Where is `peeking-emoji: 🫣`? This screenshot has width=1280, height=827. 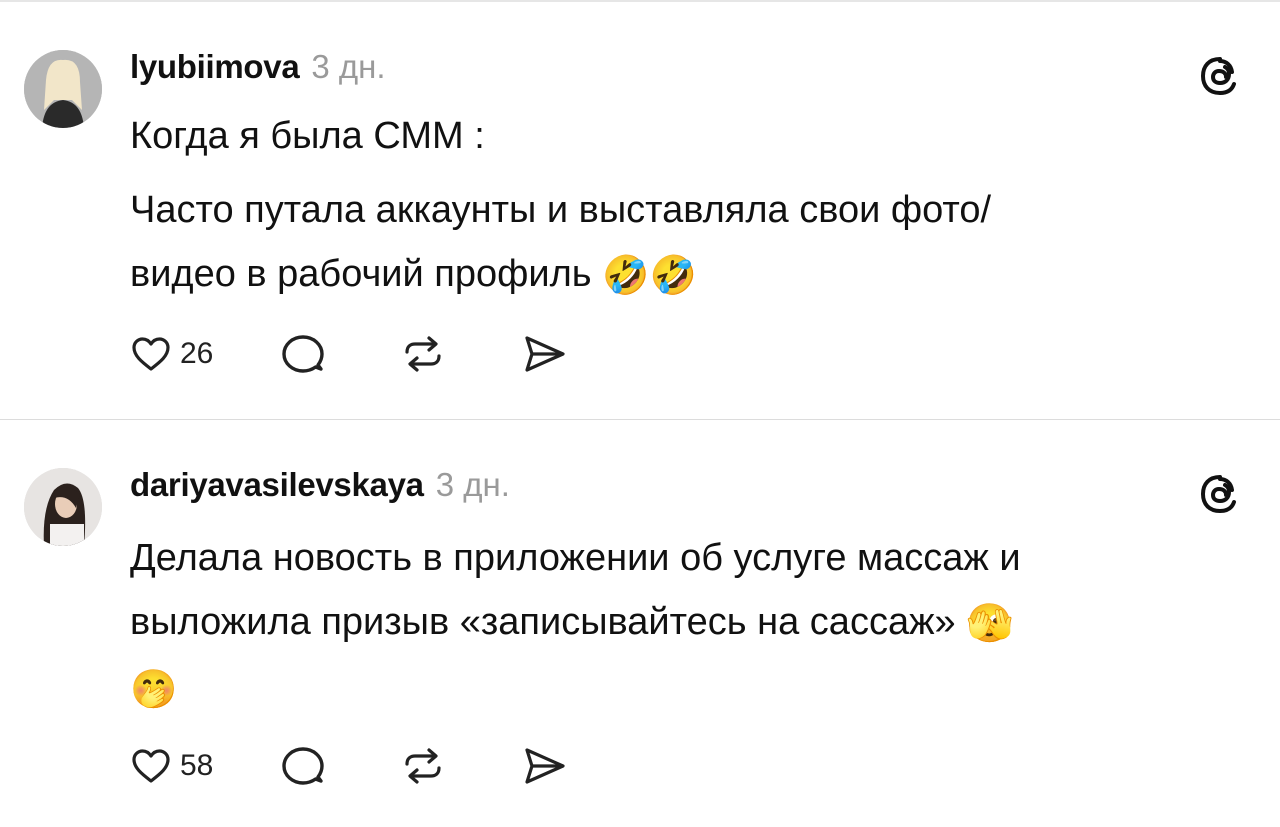 peeking-emoji: 🫣 is located at coordinates (990, 623).